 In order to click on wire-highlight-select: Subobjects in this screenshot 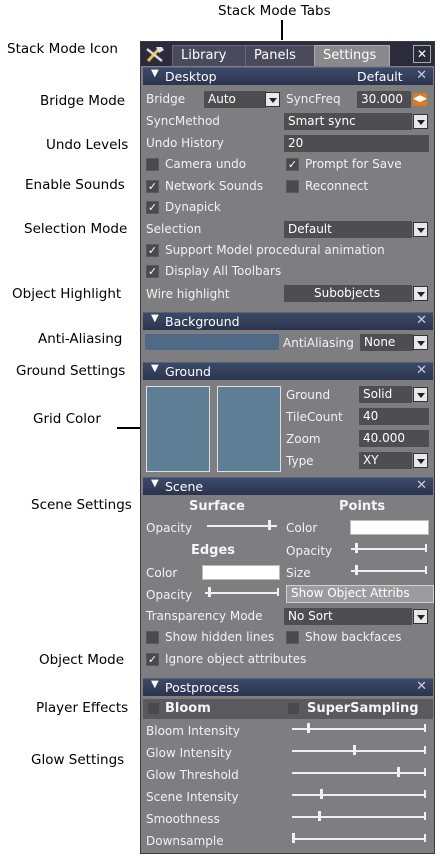, I will do `click(348, 293)`.